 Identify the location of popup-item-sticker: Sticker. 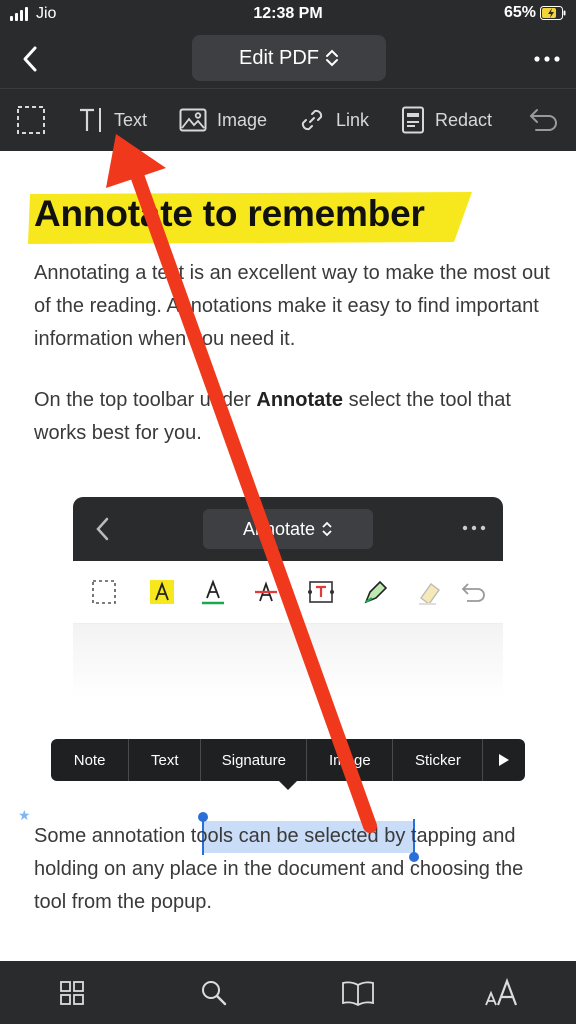
(438, 760).